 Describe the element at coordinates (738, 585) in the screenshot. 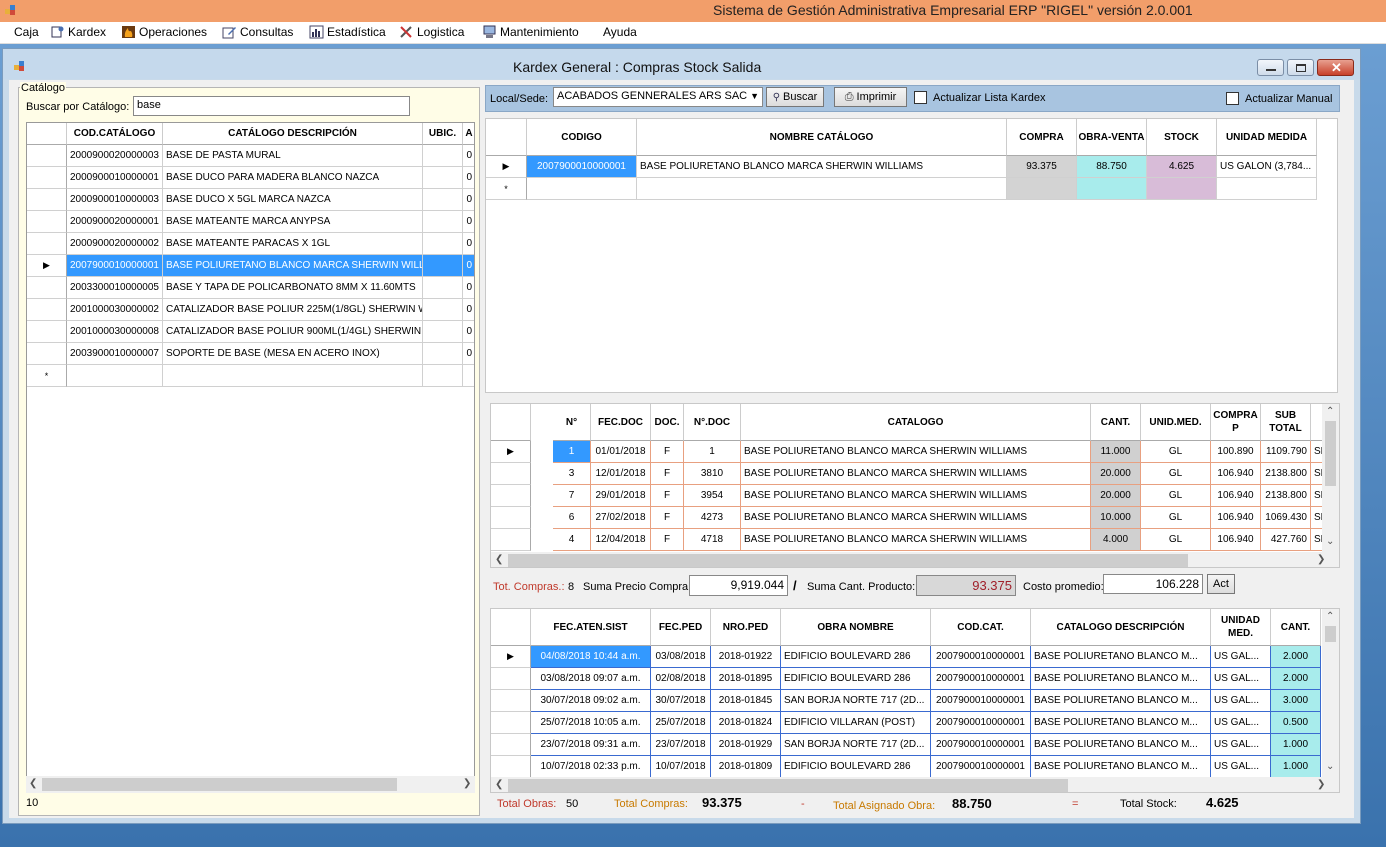

I see `suma-precio-field: 9,919.044` at that location.